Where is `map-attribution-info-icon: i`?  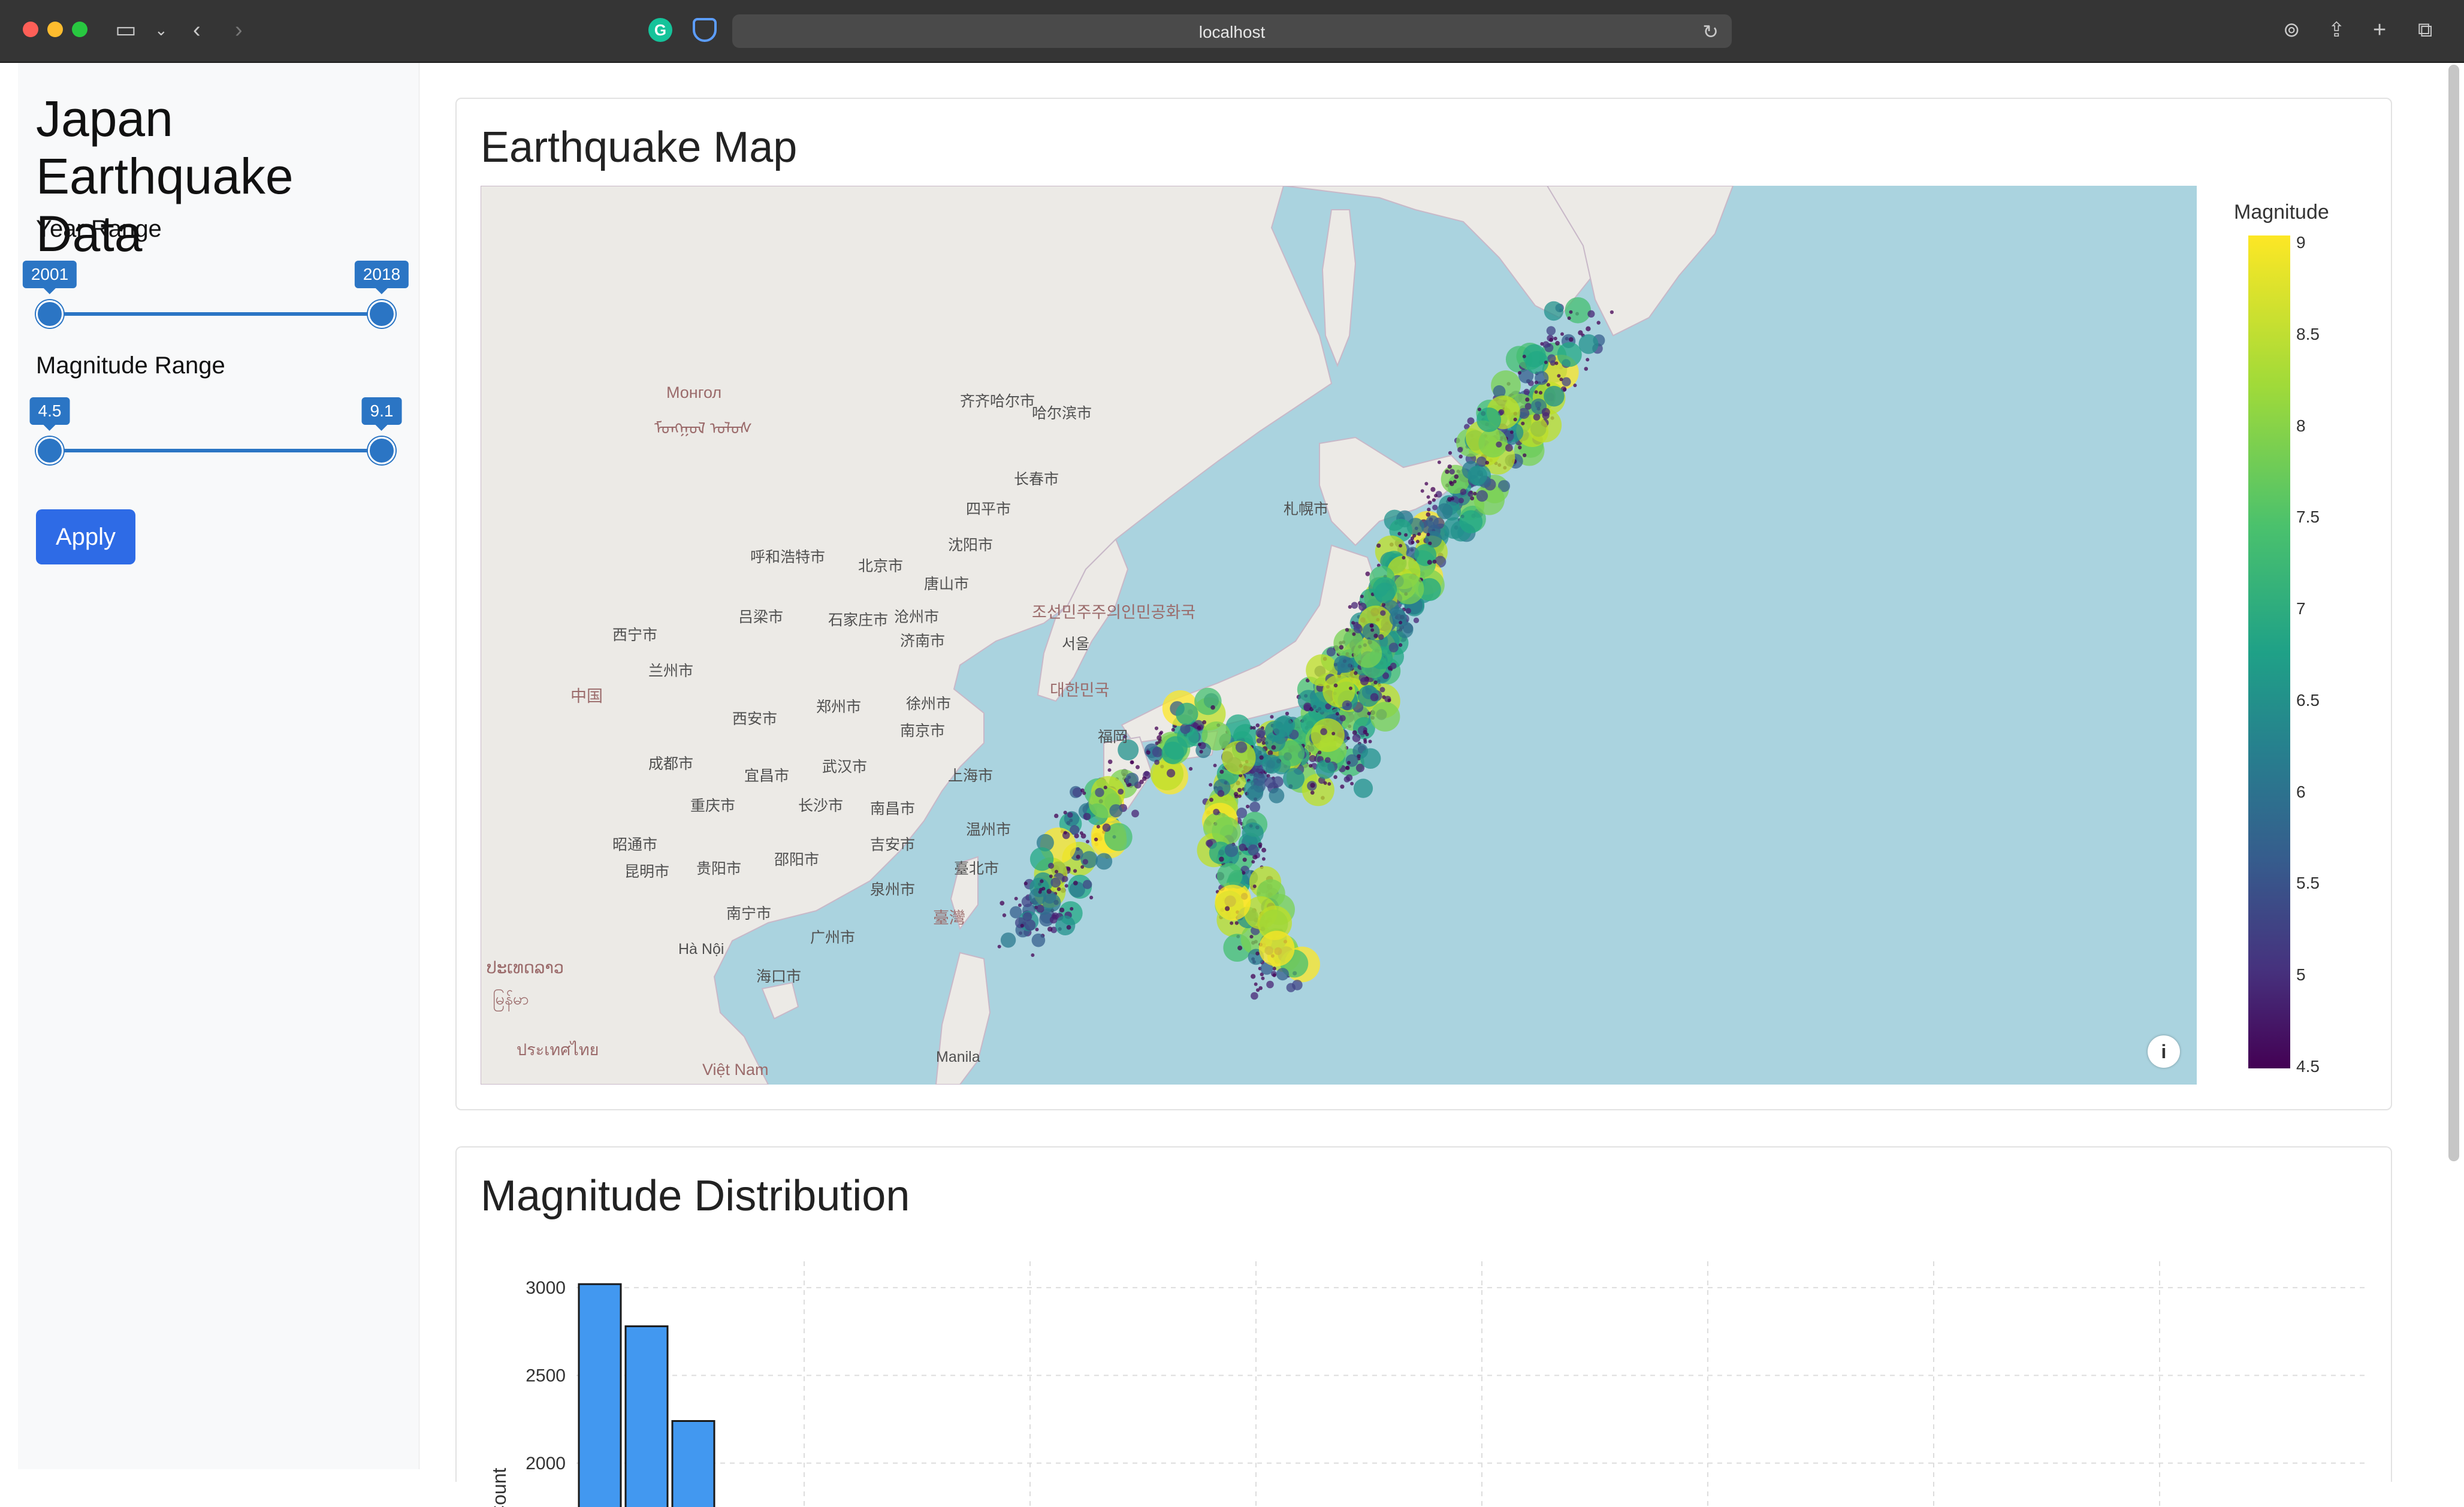 map-attribution-info-icon: i is located at coordinates (2164, 1051).